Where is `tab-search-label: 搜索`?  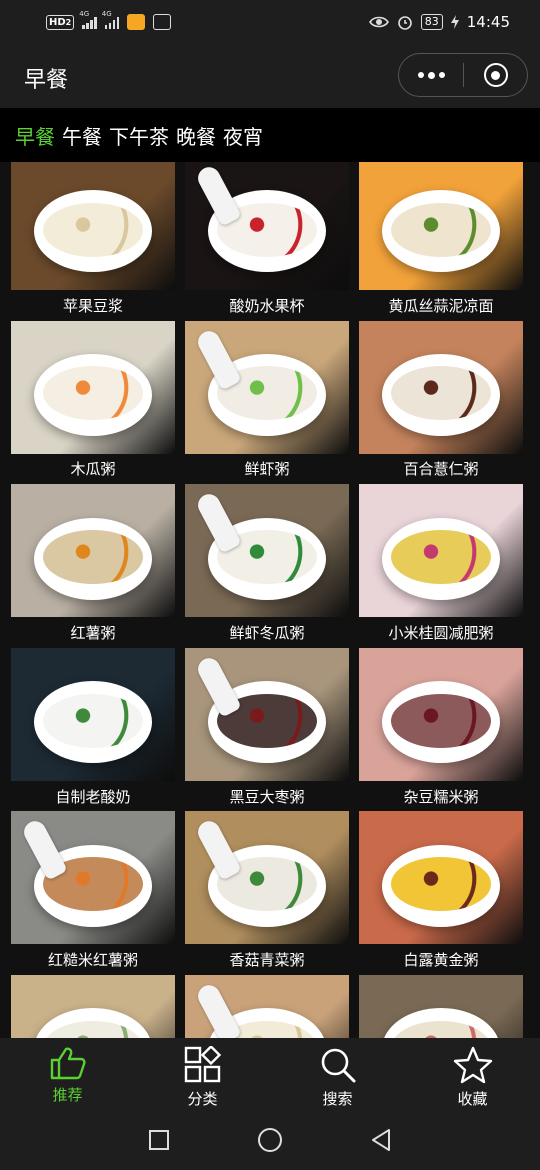 tab-search-label: 搜索 is located at coordinates (337, 1099).